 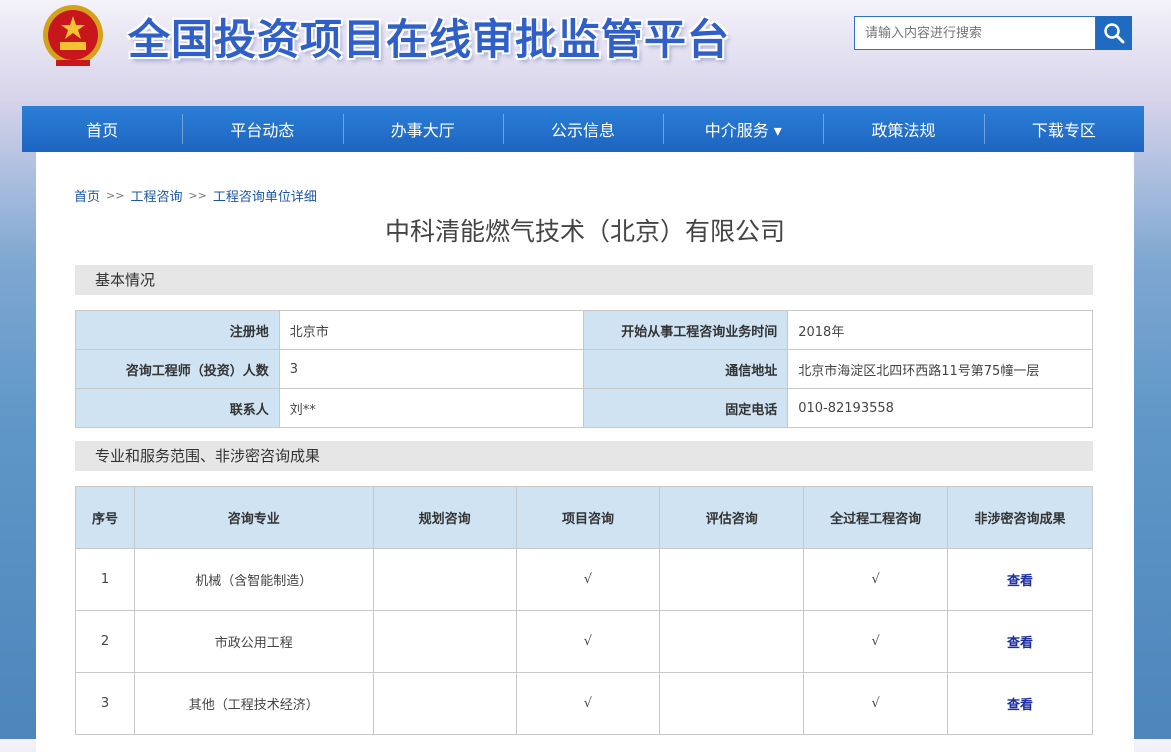 What do you see at coordinates (975, 33) in the screenshot?
I see `search-input` at bounding box center [975, 33].